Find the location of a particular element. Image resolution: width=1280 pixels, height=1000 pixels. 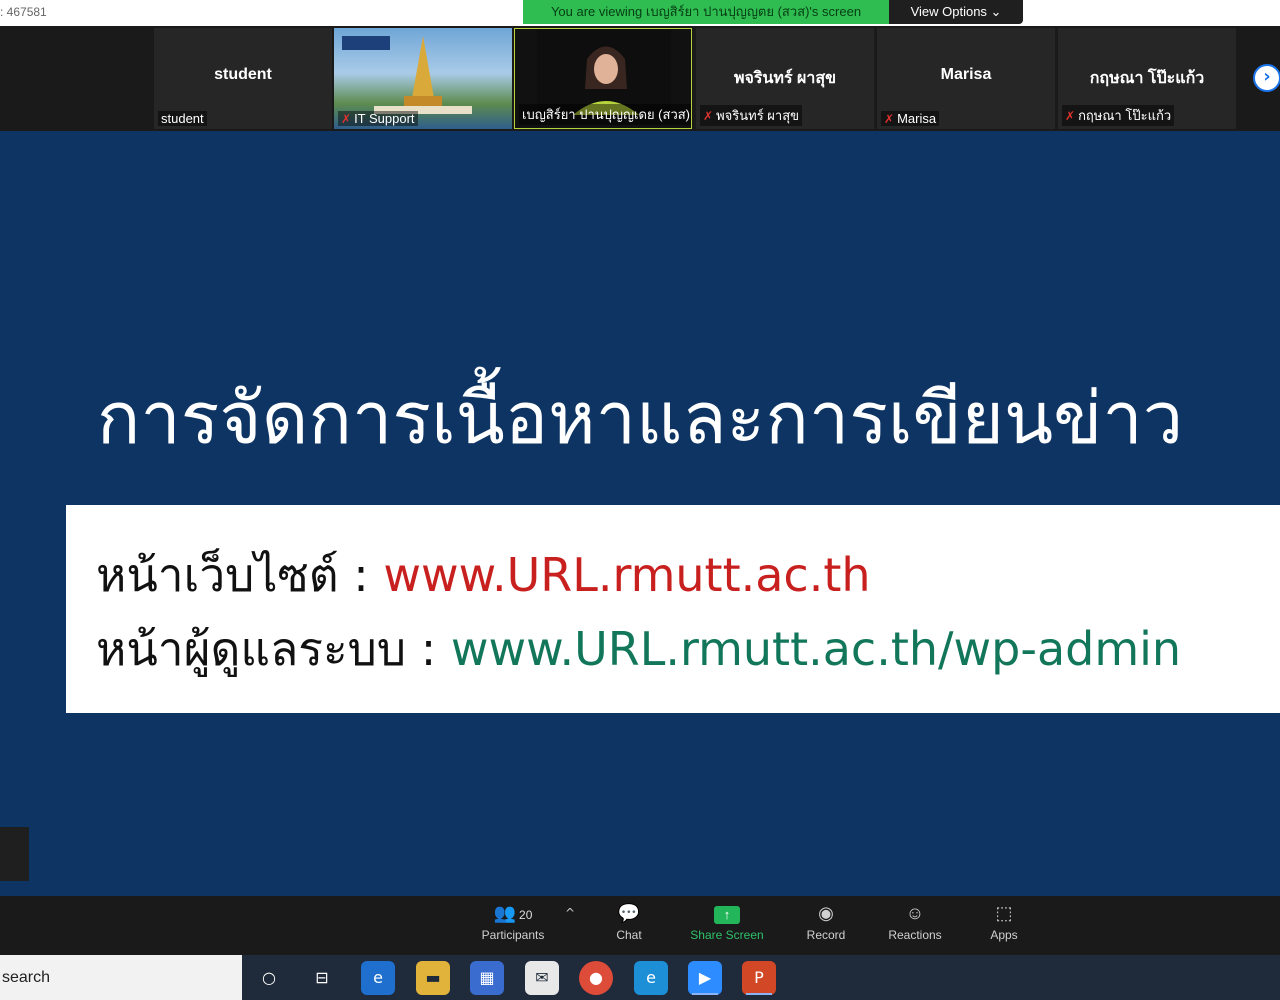

participant-tile-presenter: เบญสิร์ยา ปานปุญญเดย (สวส) is located at coordinates (603, 78).